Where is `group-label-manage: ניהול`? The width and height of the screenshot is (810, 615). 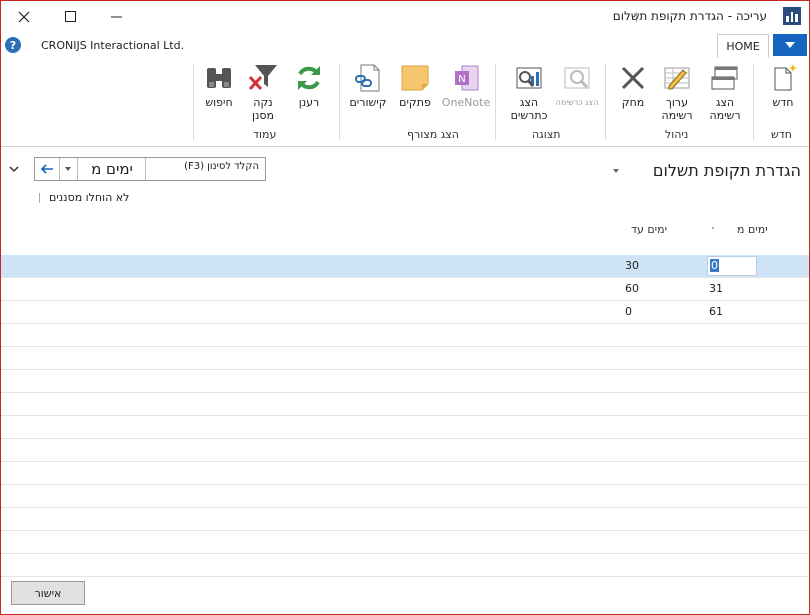 group-label-manage: ניהול is located at coordinates (677, 134).